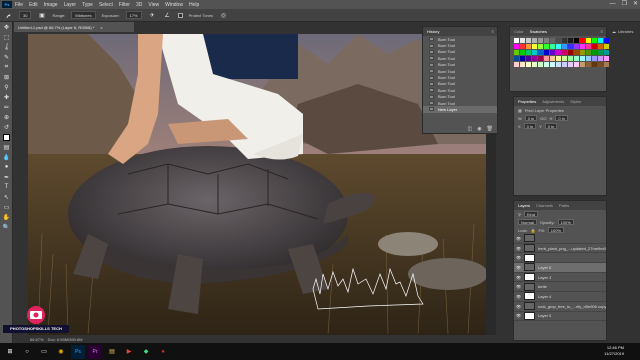  Describe the element at coordinates (153, 5) in the screenshot. I see `menu-view: View` at that location.